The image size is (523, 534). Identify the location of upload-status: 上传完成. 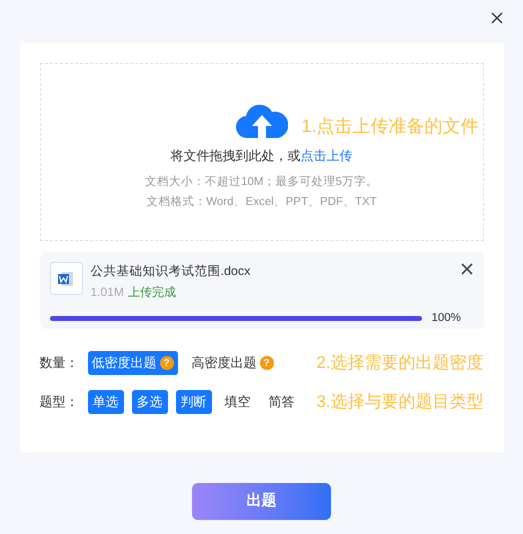
(152, 292).